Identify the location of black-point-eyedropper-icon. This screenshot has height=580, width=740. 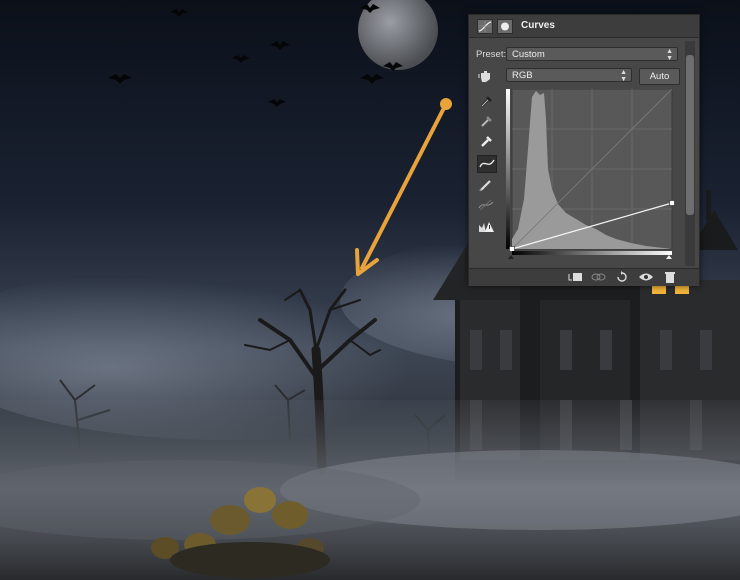
(486, 101).